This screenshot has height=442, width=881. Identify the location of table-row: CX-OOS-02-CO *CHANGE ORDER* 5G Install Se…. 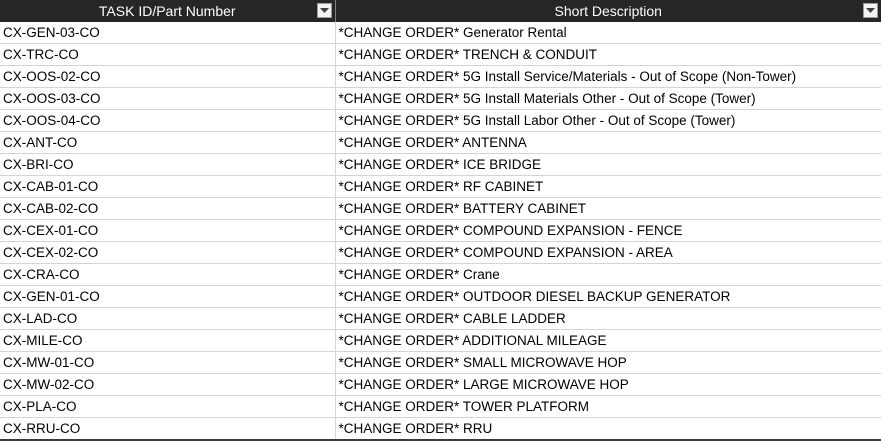
(440, 76).